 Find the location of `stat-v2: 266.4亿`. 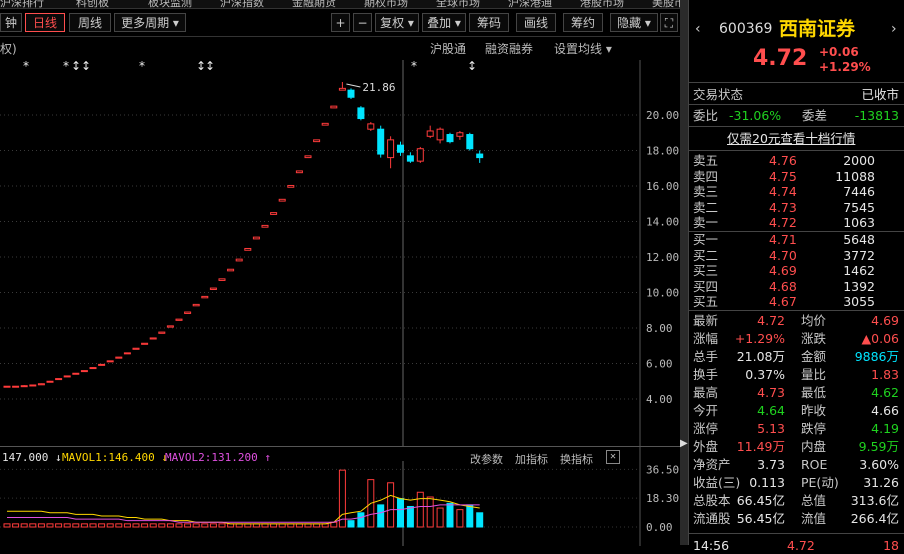

stat-v2: 266.4亿 is located at coordinates (874, 518).